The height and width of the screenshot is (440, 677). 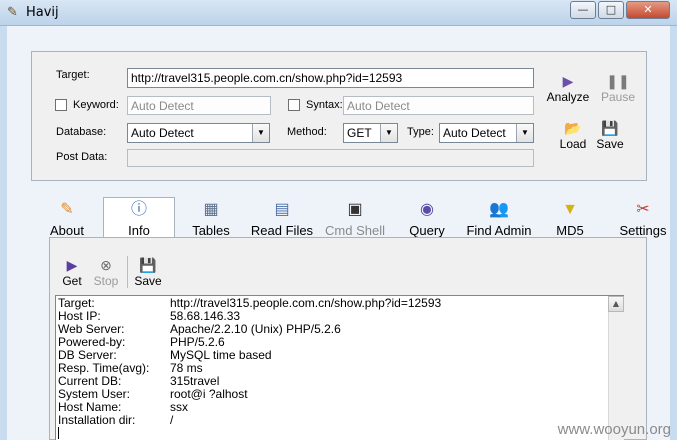 What do you see at coordinates (499, 230) in the screenshot?
I see `tab-label: Find Admin` at bounding box center [499, 230].